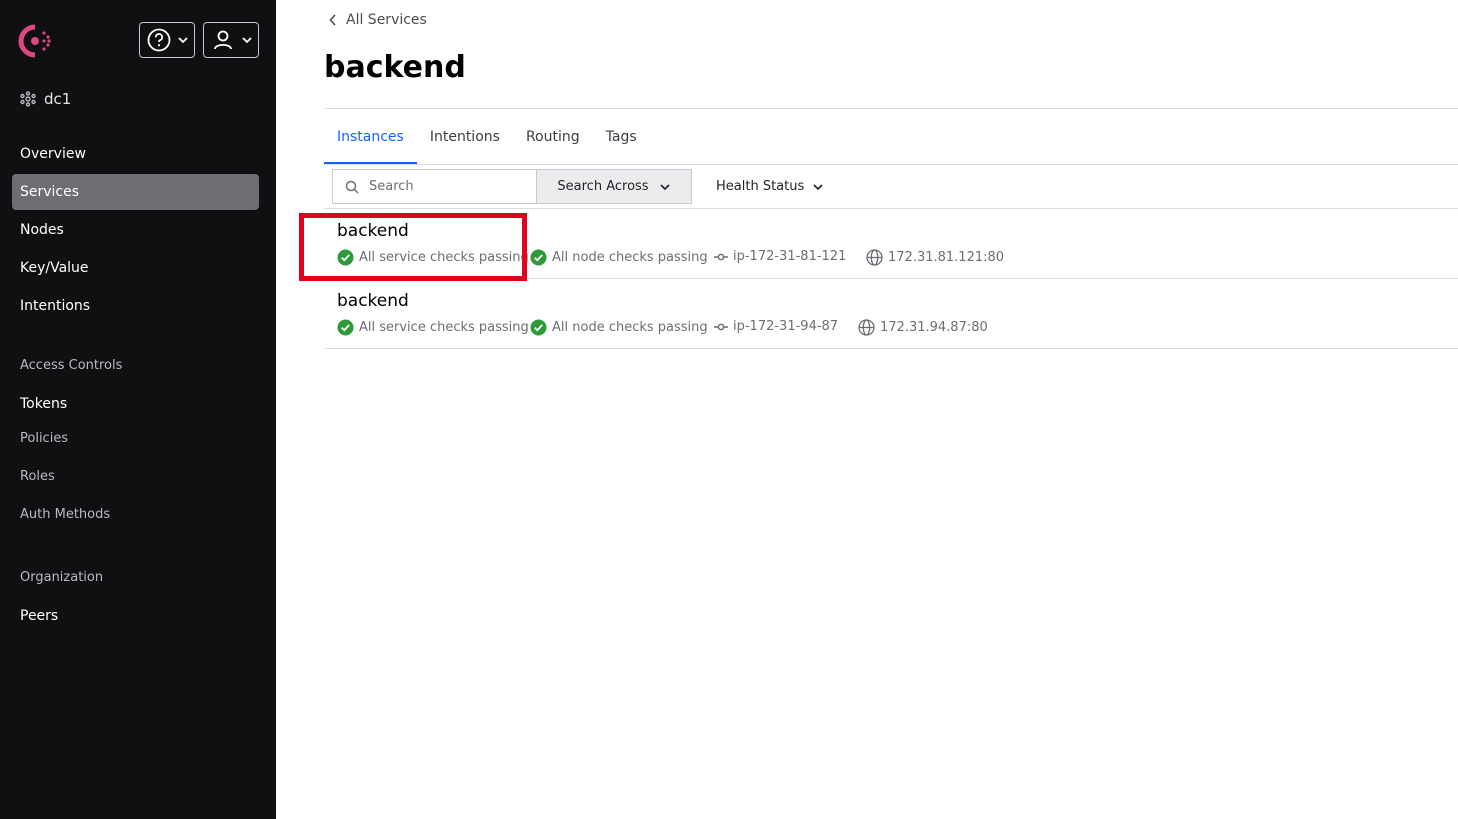 Image resolution: width=1458 pixels, height=819 pixels. Describe the element at coordinates (935, 257) in the screenshot. I see `address: 172.31.81.121:80` at that location.